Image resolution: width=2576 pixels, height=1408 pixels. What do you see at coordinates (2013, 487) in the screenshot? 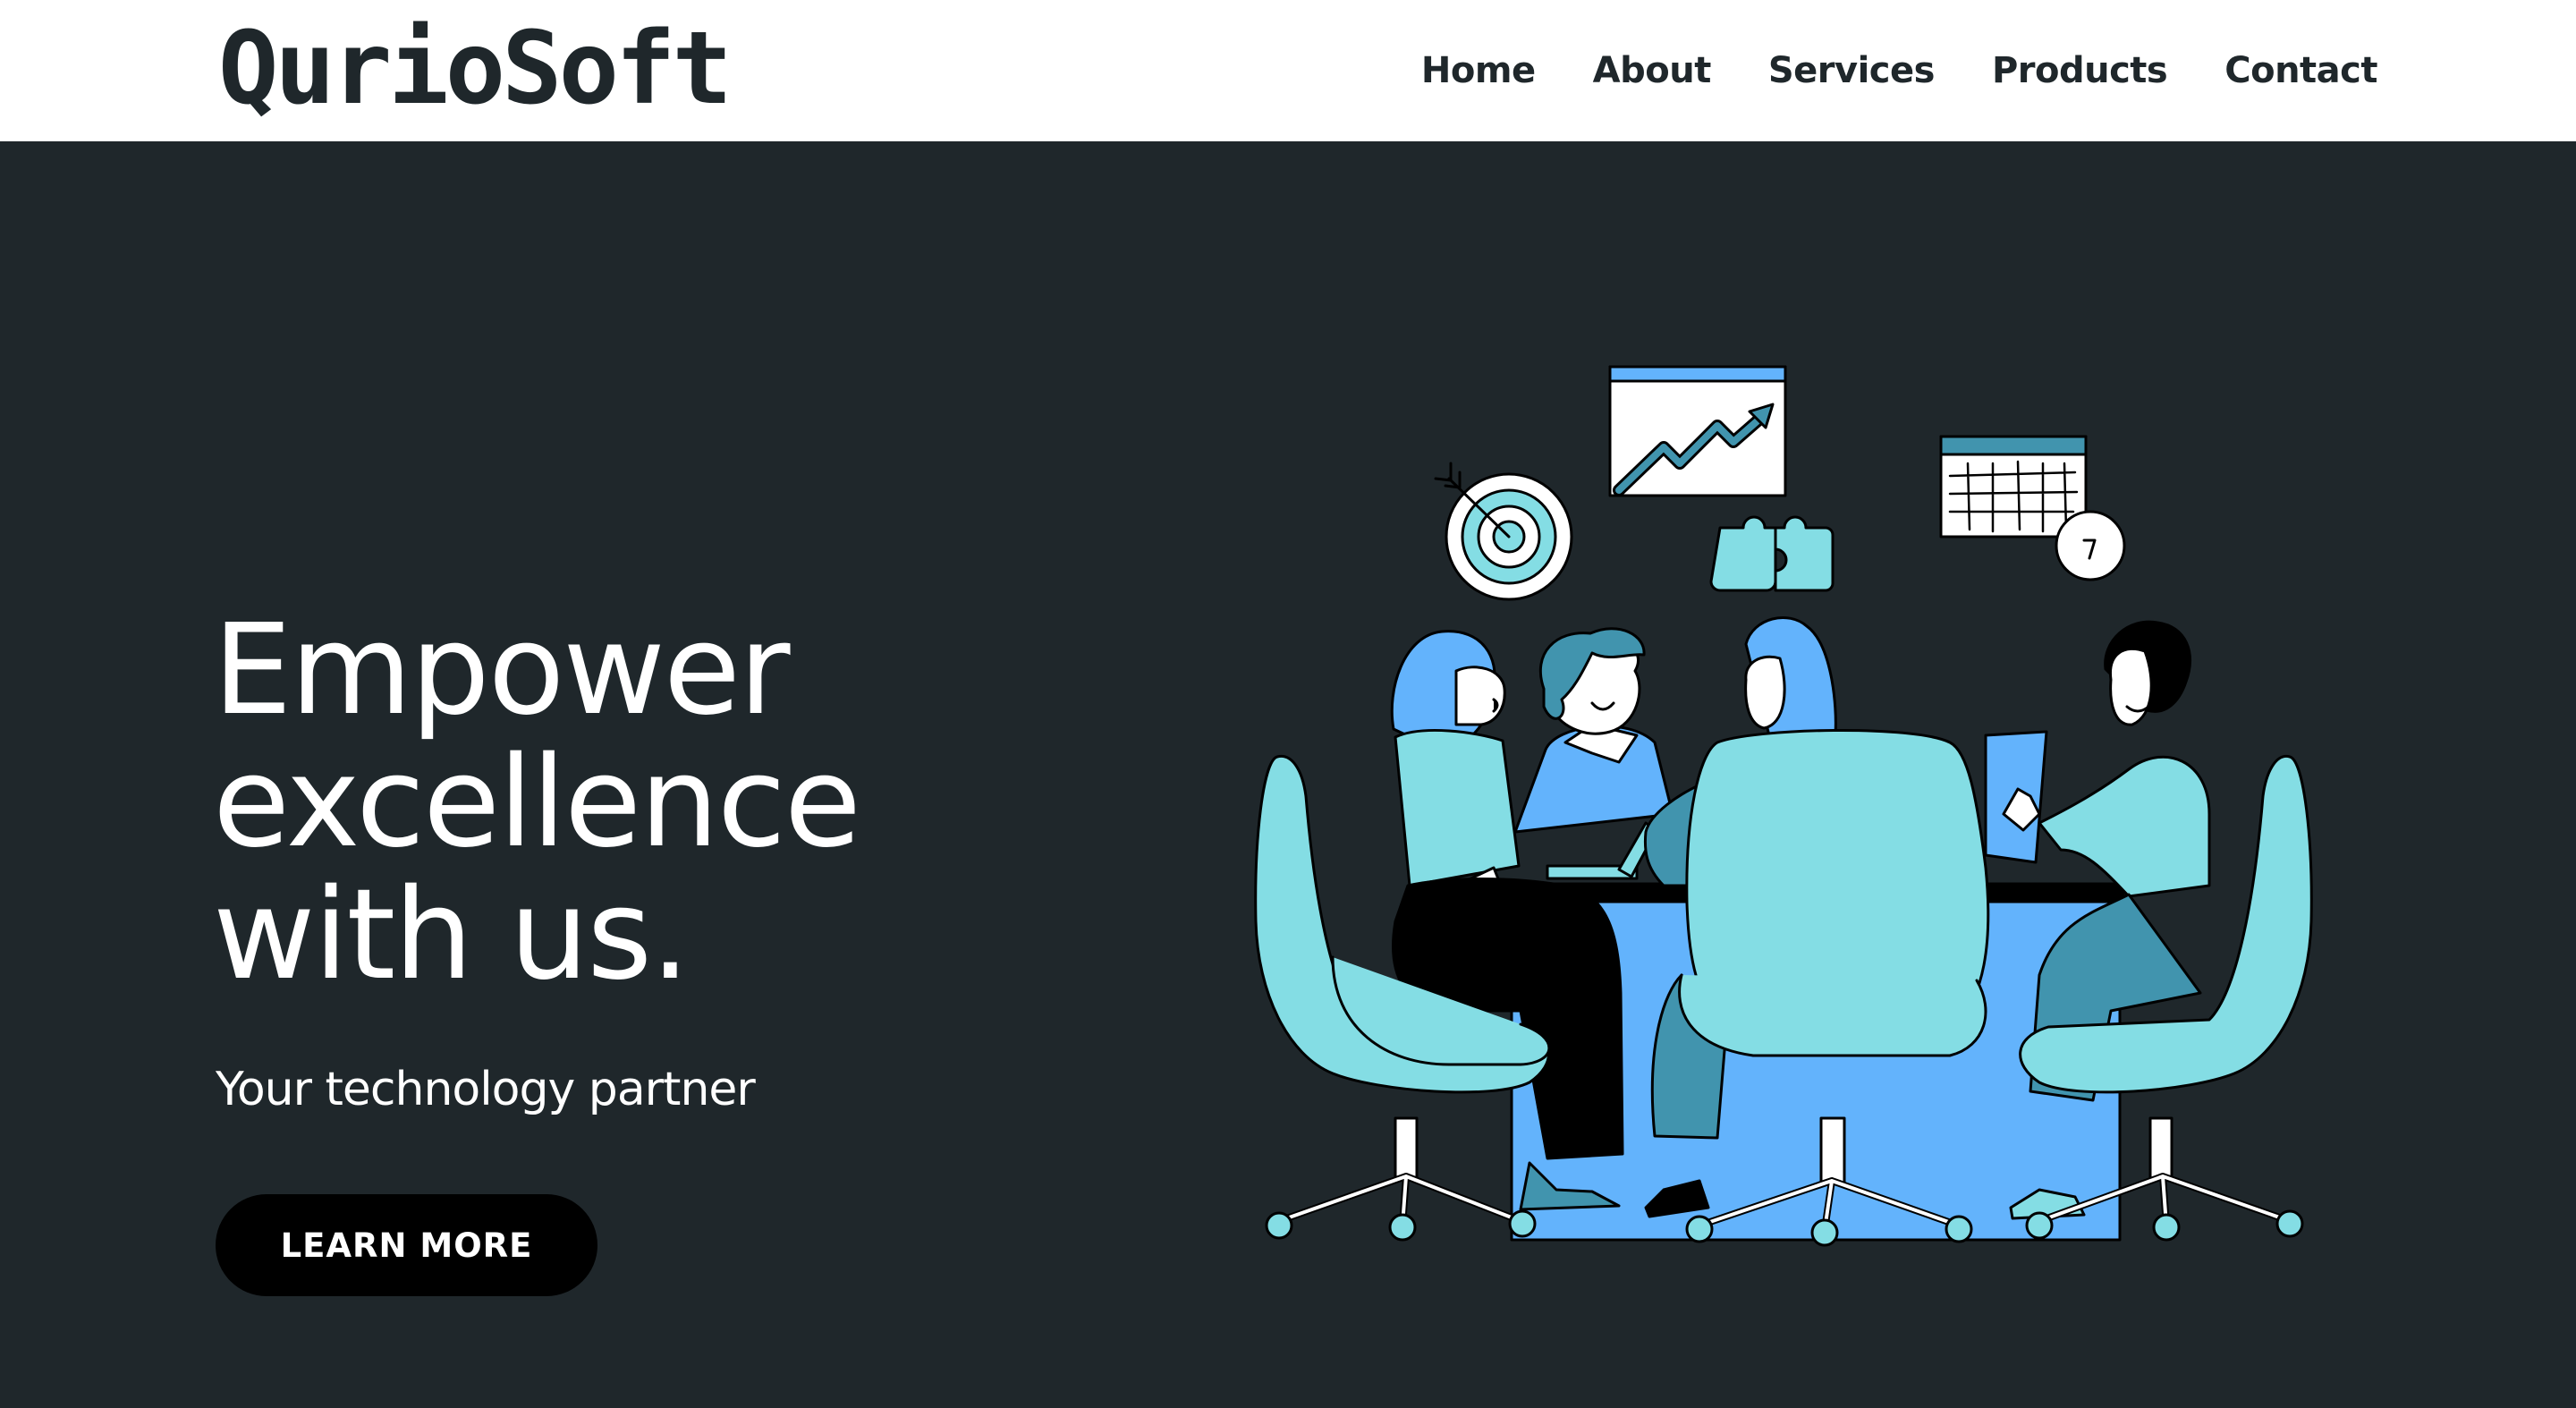
I see `calendar-icon` at bounding box center [2013, 487].